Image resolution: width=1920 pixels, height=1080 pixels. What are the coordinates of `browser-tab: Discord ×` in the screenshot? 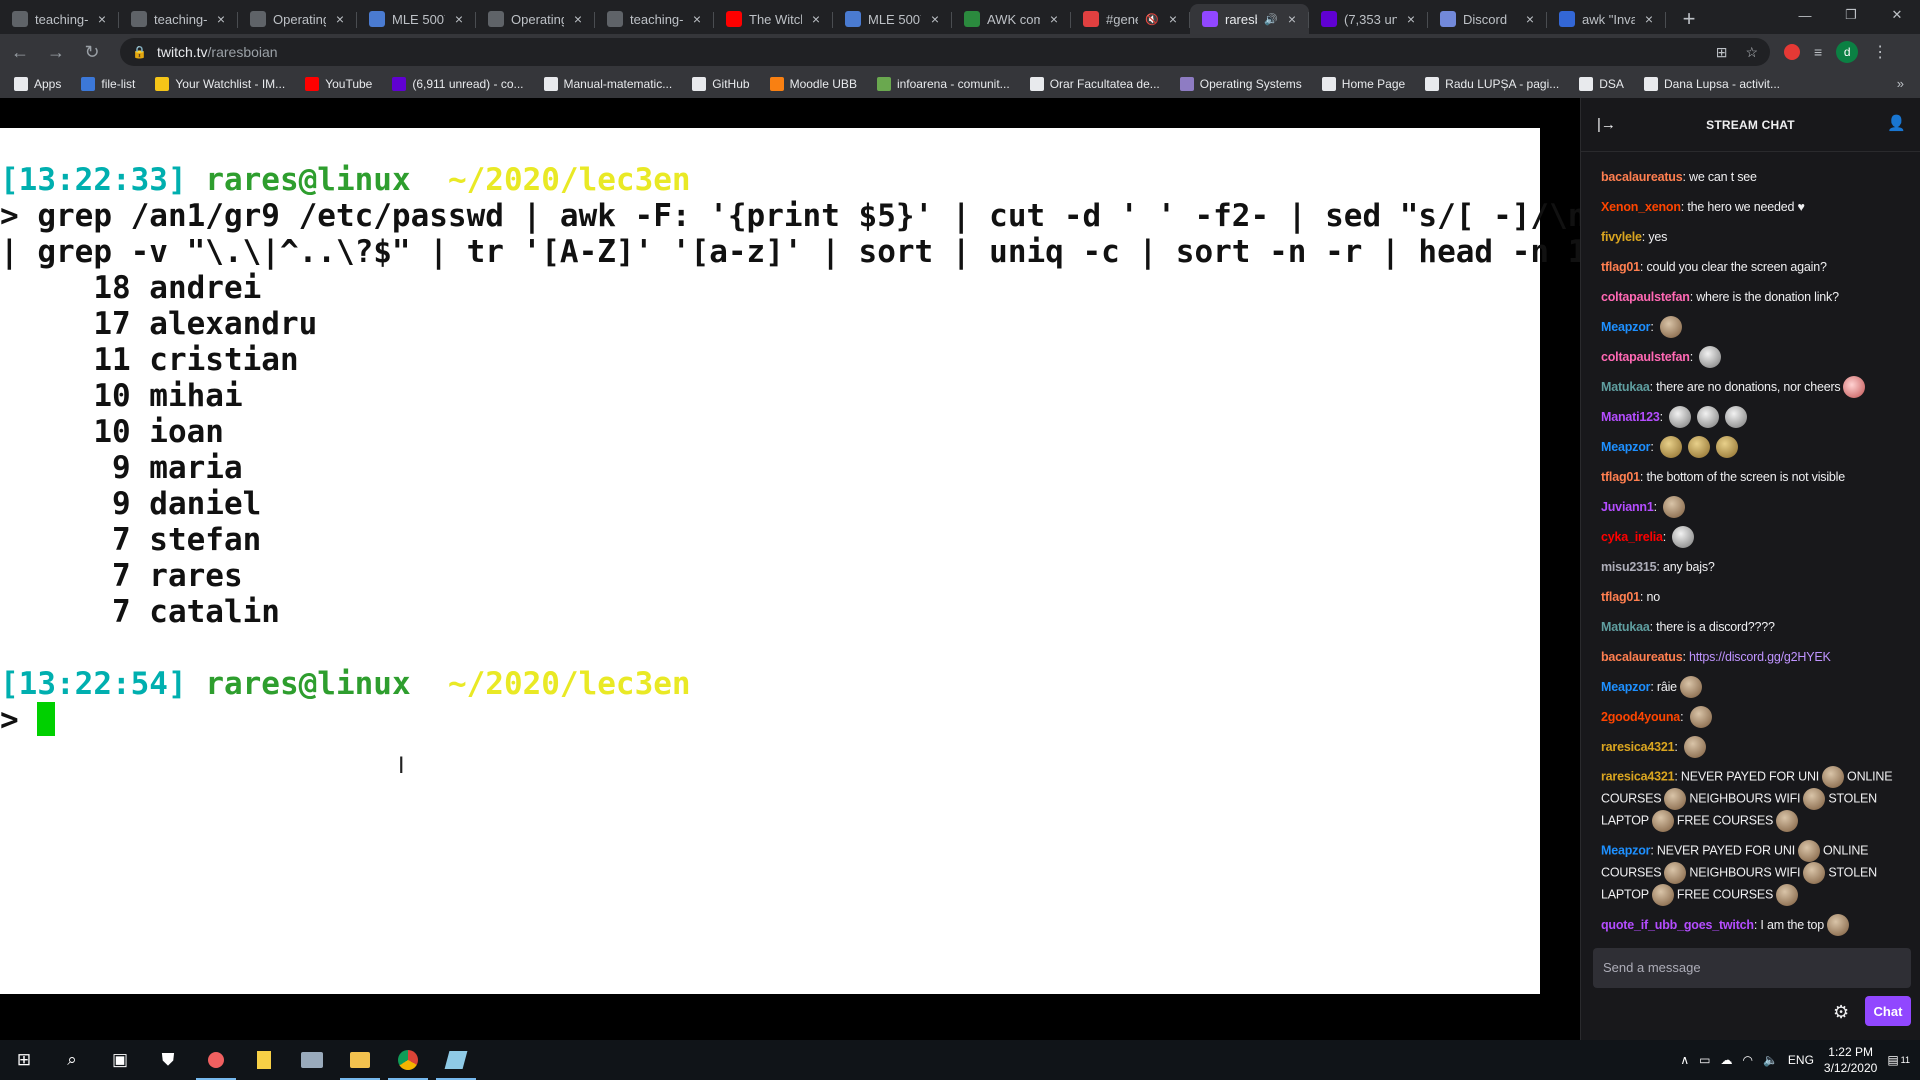 It's located at (1487, 19).